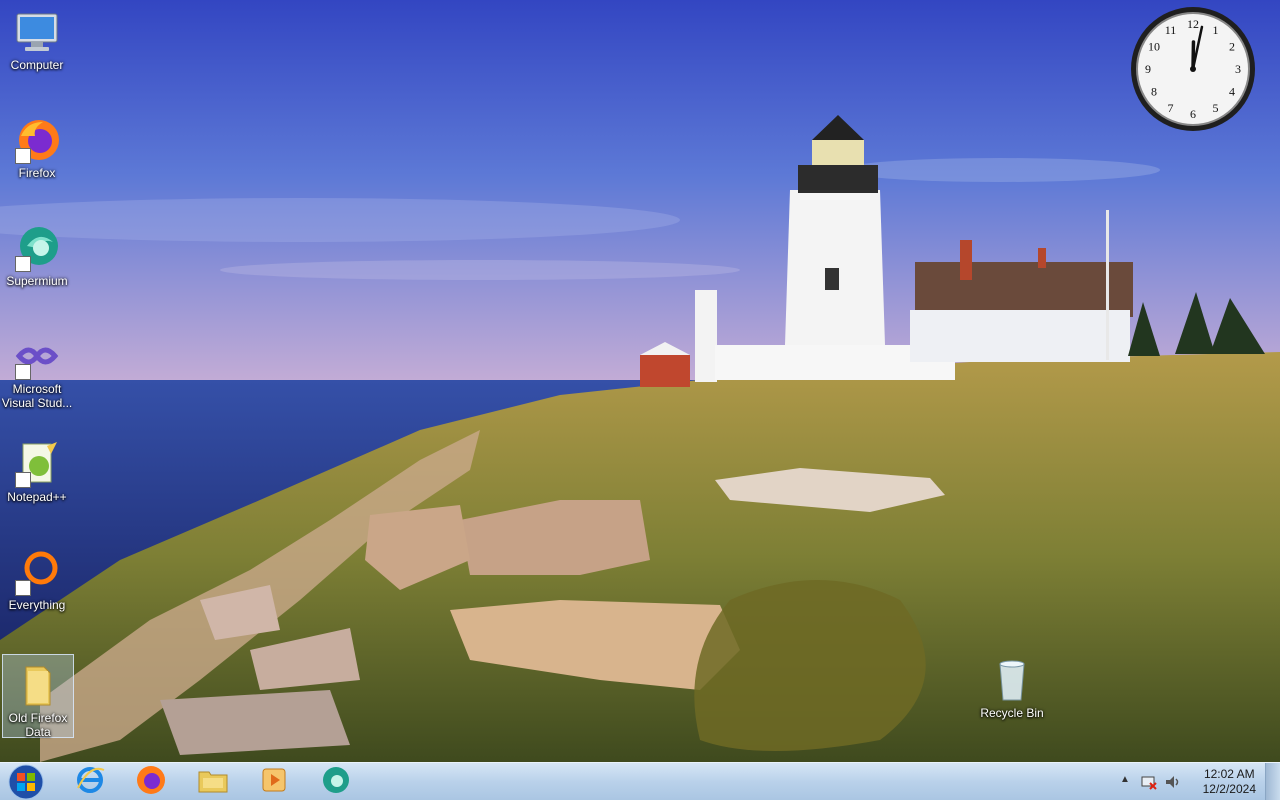 Image resolution: width=1280 pixels, height=800 pixels. What do you see at coordinates (1216, 108) in the screenshot?
I see `clock-number: 5` at bounding box center [1216, 108].